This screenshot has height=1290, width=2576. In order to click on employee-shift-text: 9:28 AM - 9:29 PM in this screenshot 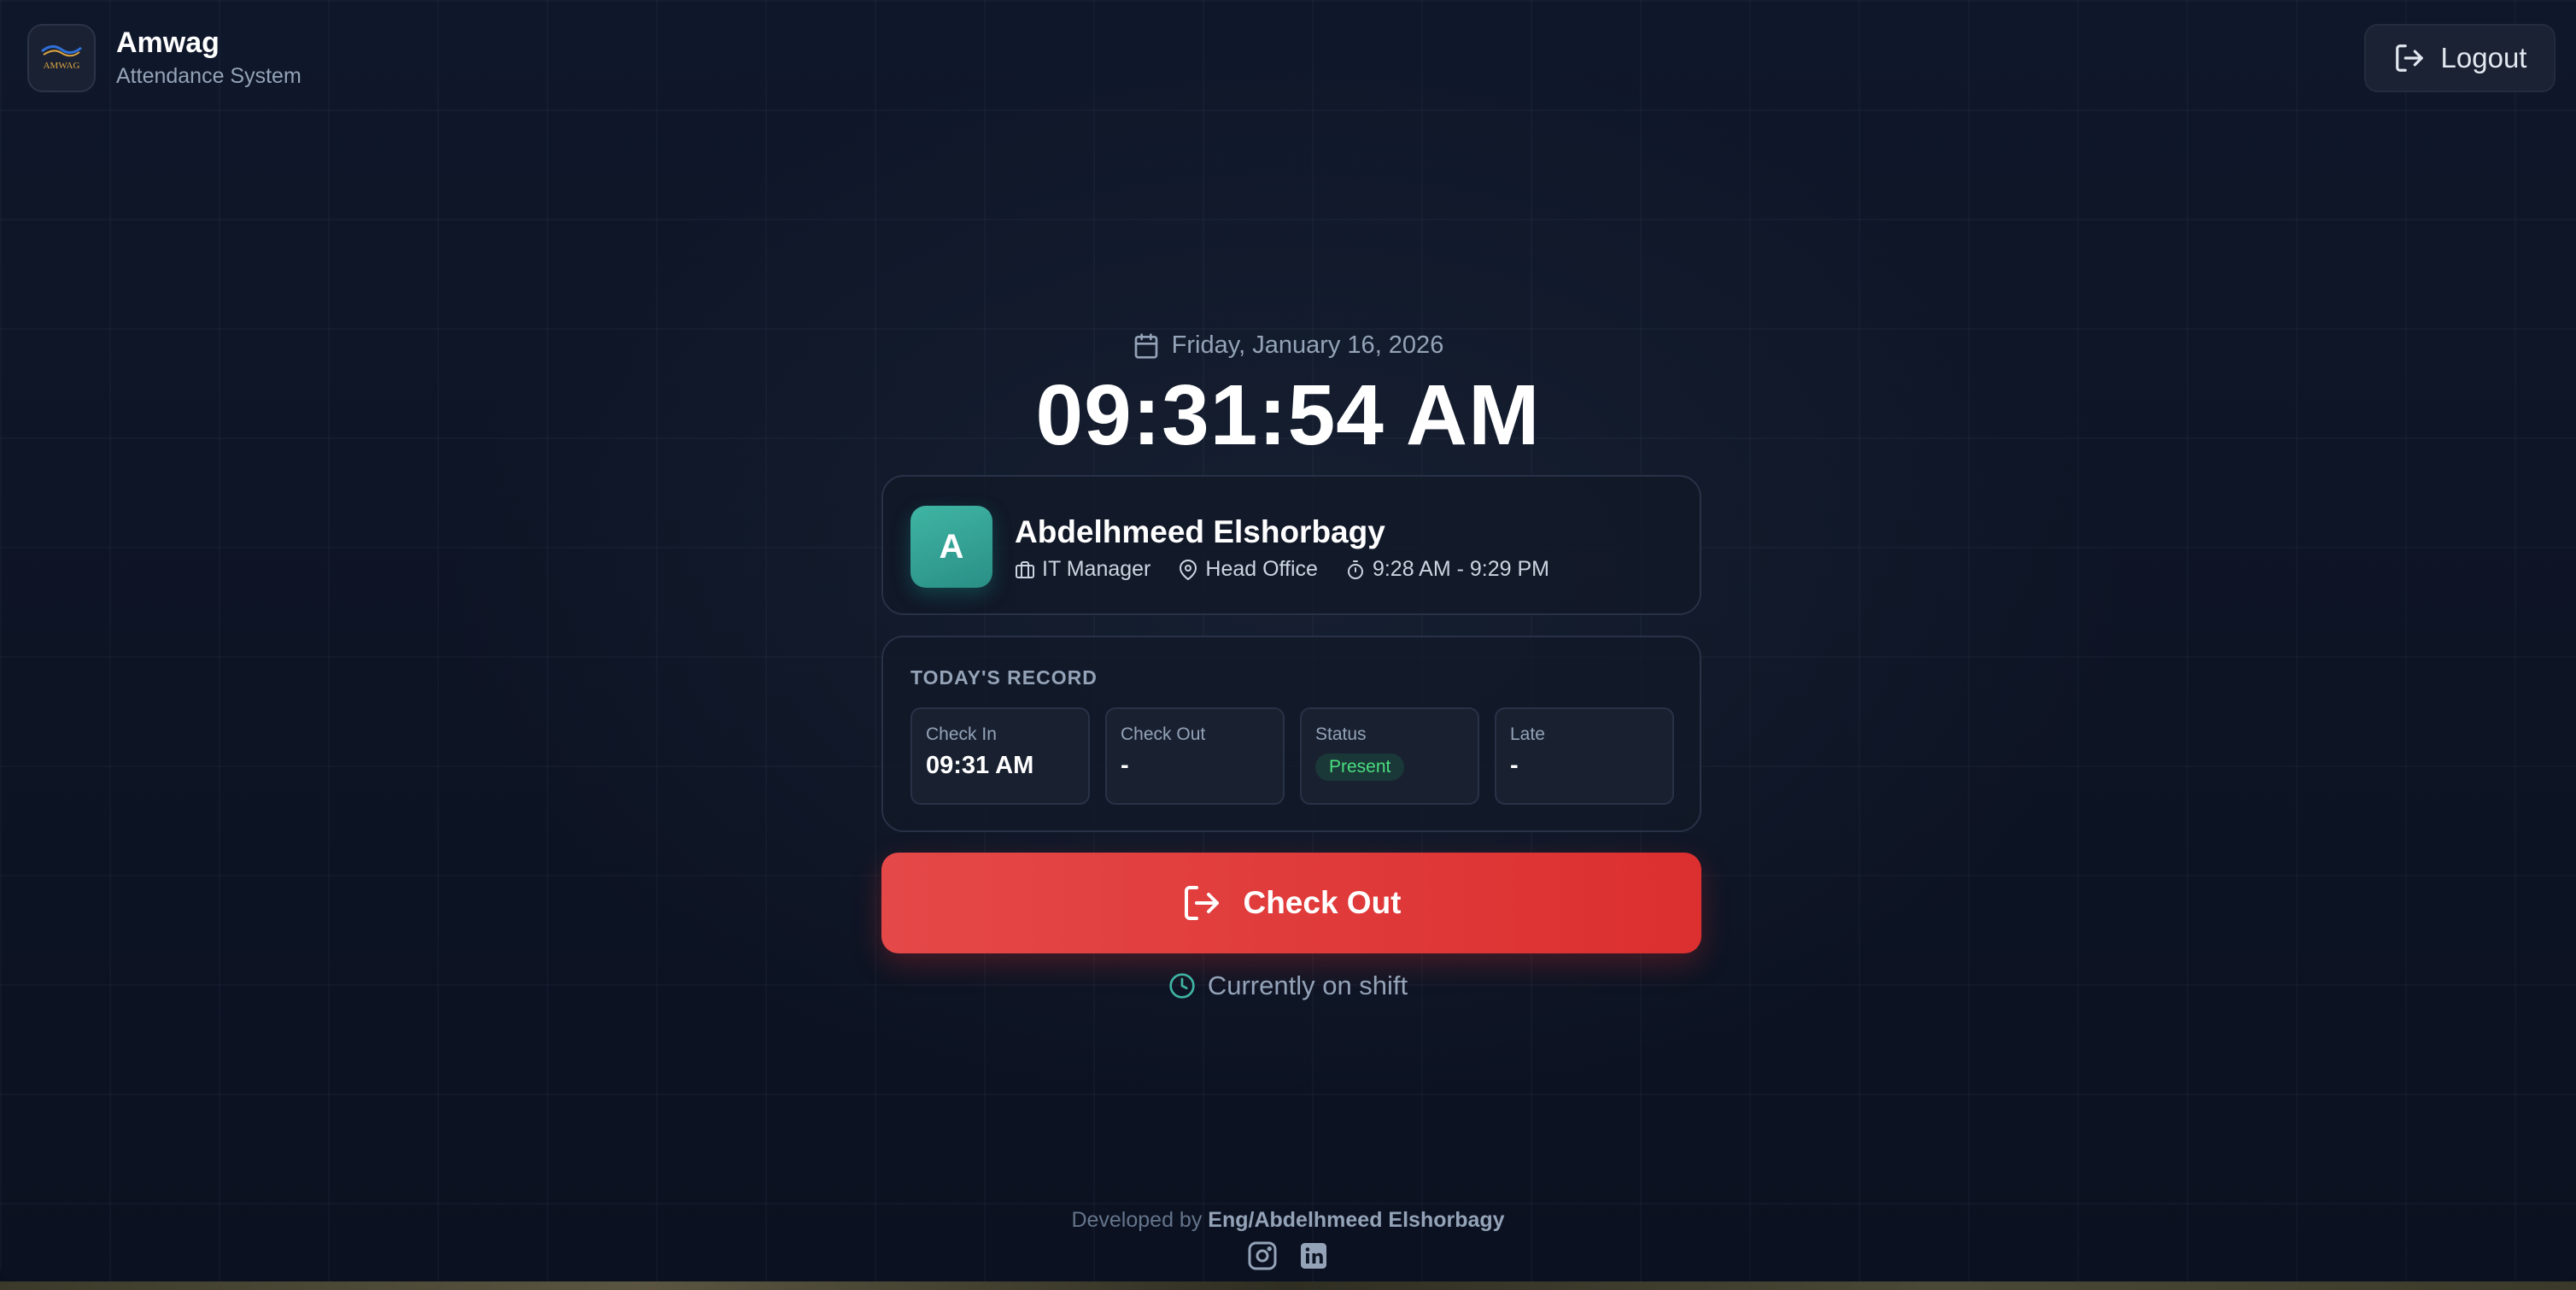, I will do `click(1460, 569)`.